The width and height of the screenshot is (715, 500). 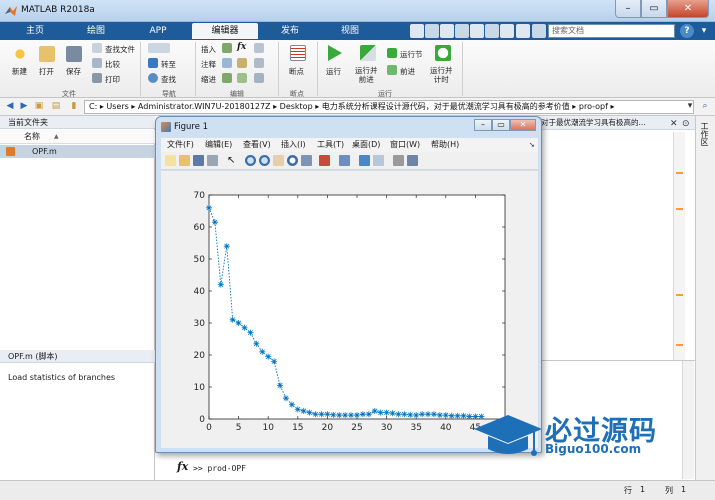 I want to click on print-icon, so click(x=97, y=78).